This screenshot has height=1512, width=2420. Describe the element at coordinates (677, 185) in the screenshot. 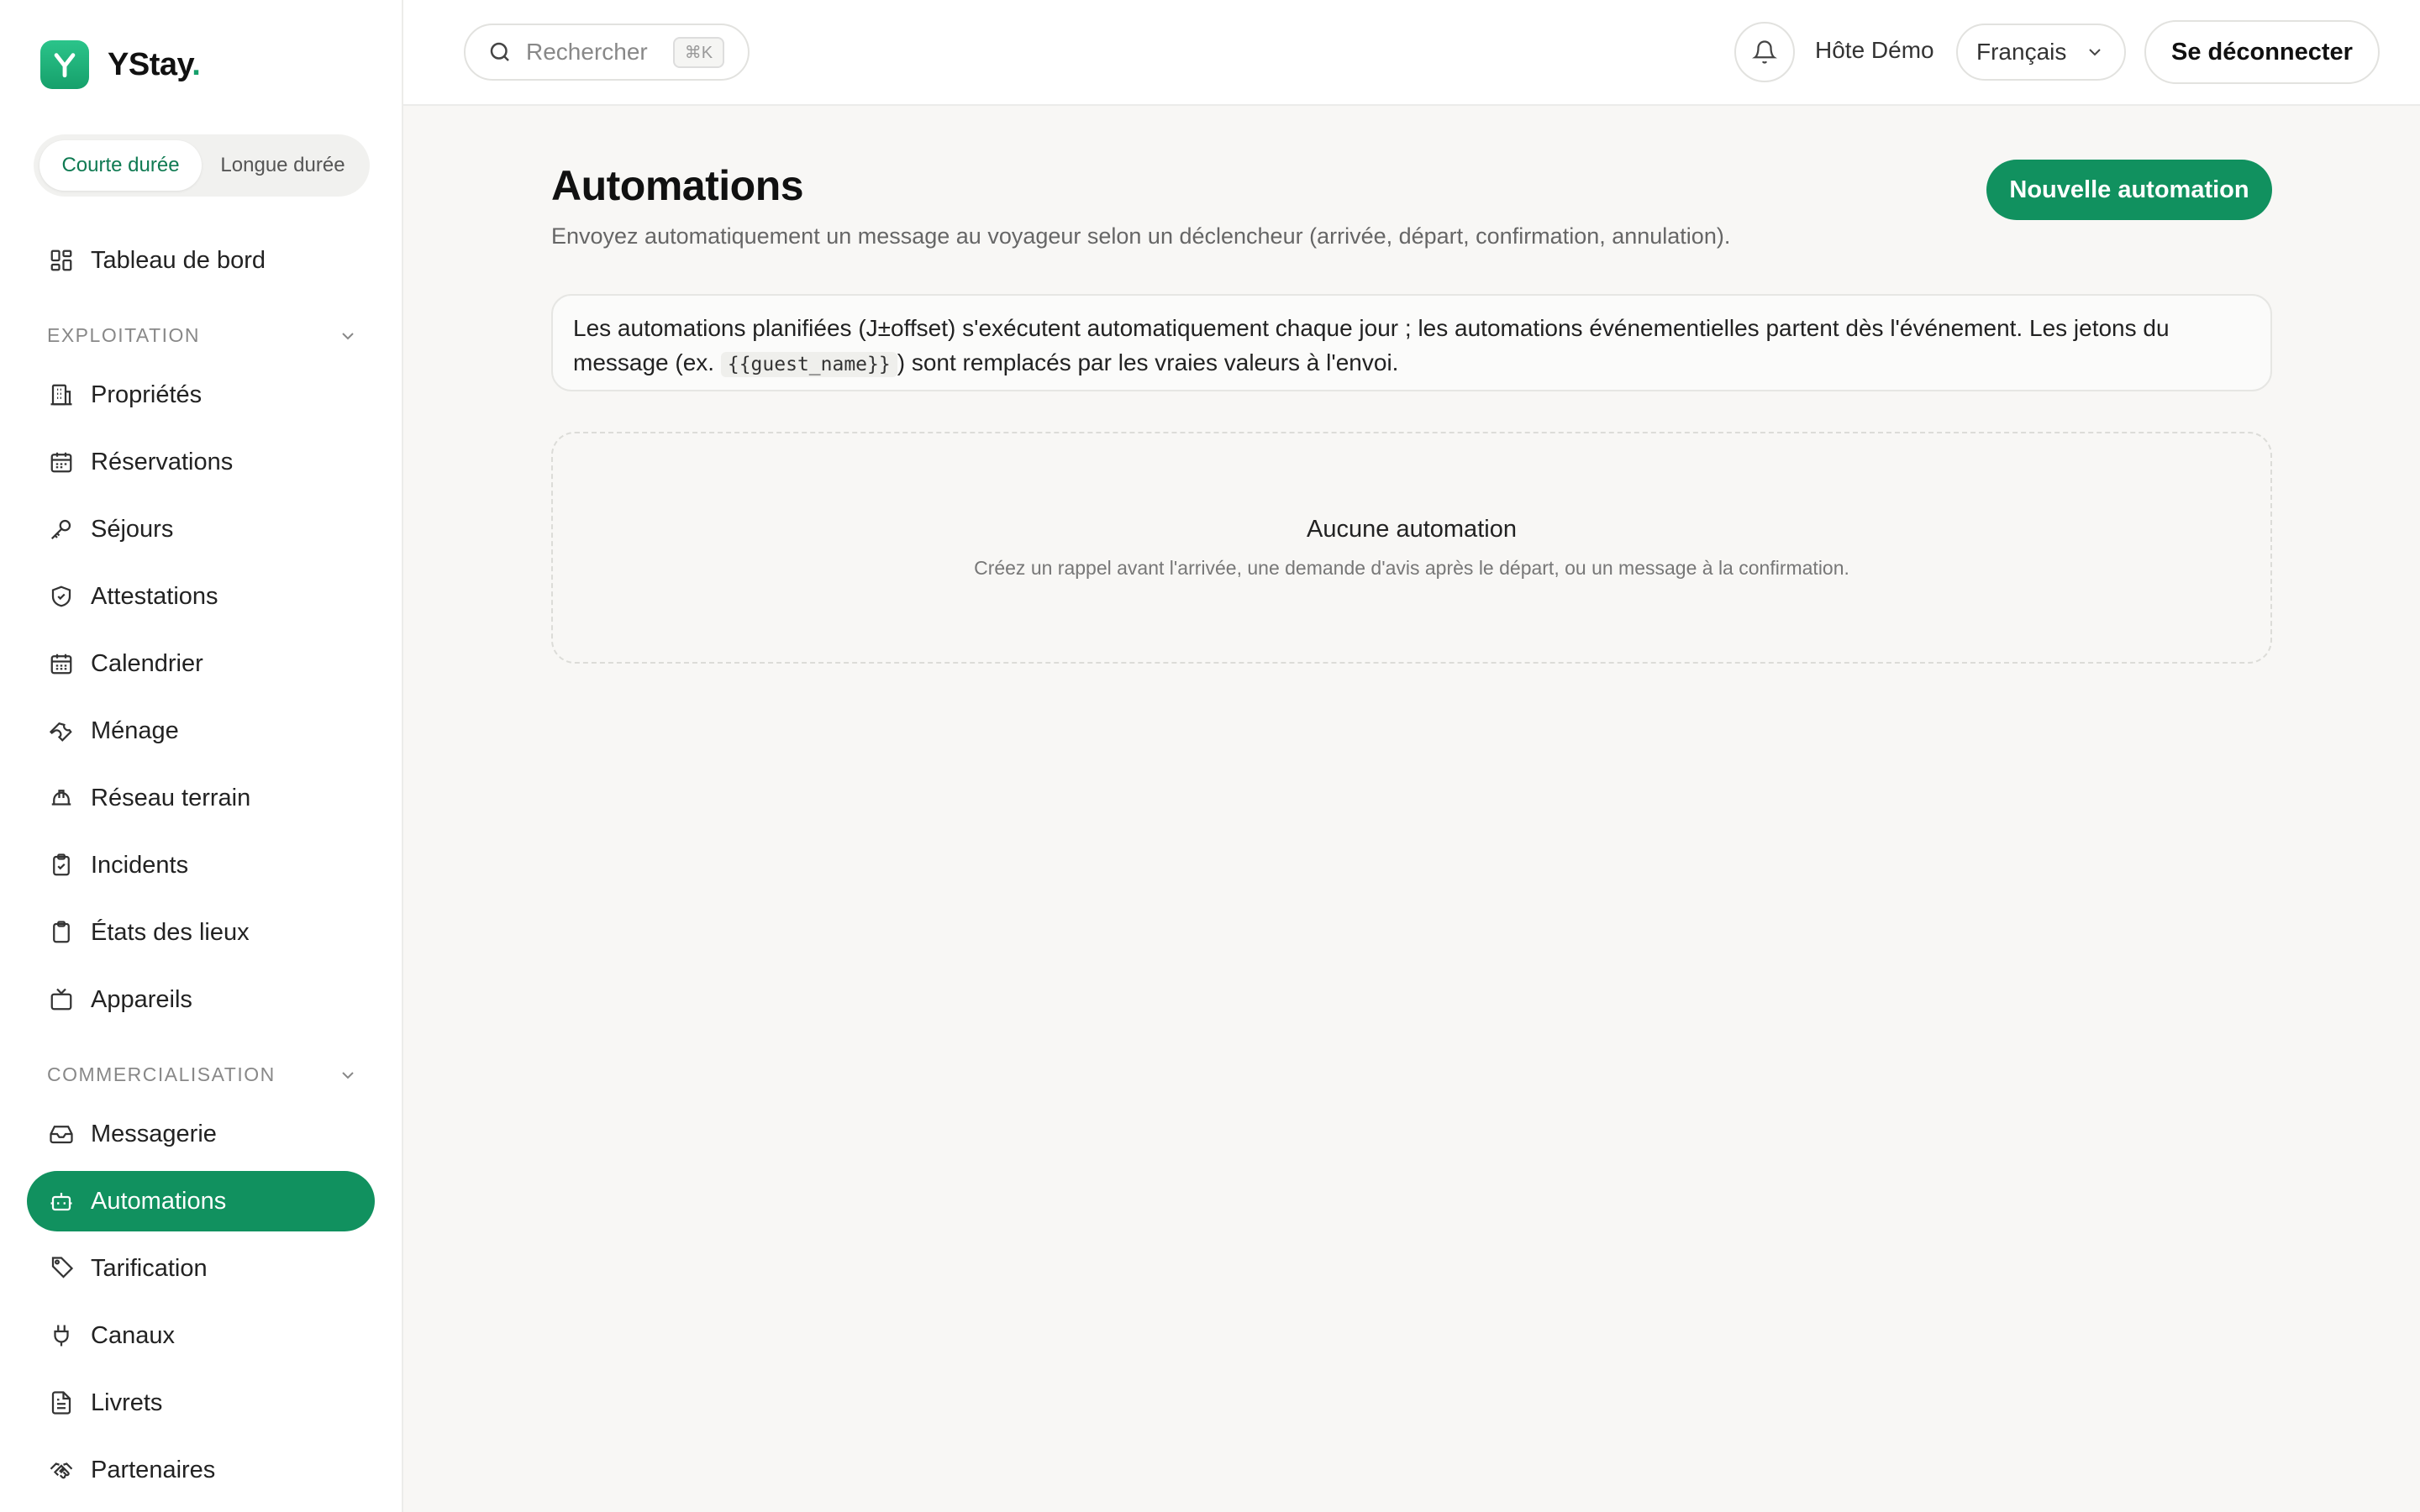

I see `page-title: Automations` at that location.